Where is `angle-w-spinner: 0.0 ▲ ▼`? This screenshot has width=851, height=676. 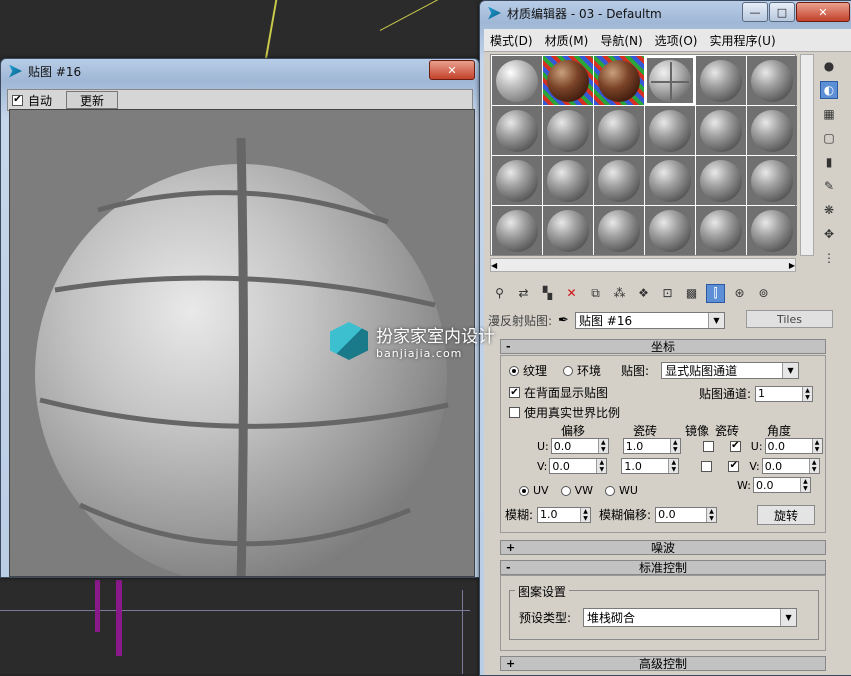 angle-w-spinner: 0.0 ▲ ▼ is located at coordinates (781, 485).